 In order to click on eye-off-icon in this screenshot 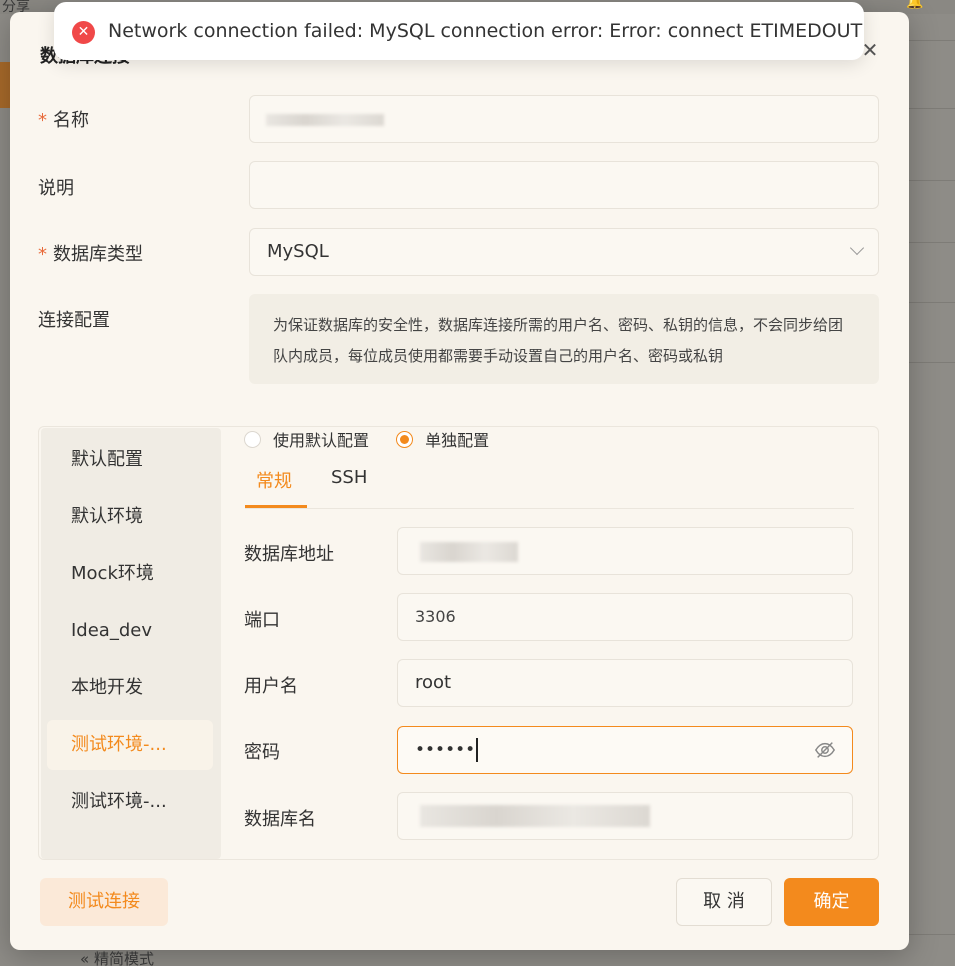, I will do `click(825, 750)`.